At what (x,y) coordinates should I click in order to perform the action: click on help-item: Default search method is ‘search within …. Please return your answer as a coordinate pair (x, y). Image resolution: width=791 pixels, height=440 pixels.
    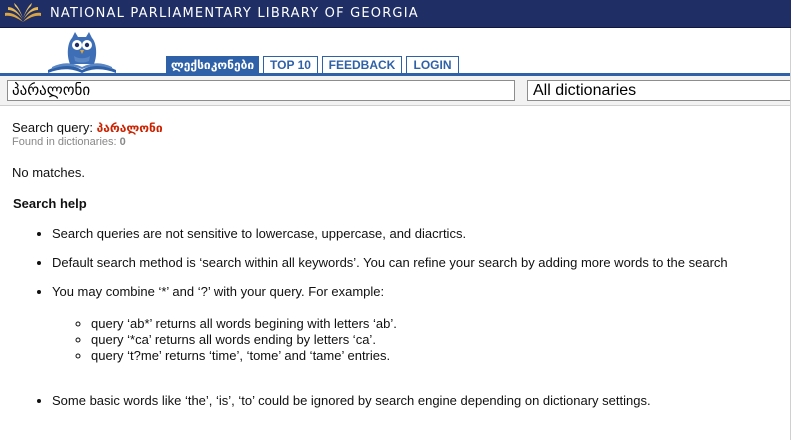
    Looking at the image, I should click on (421, 262).